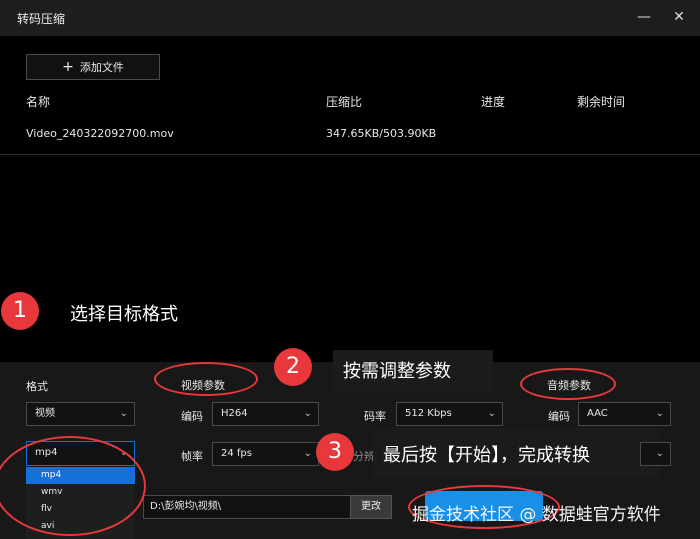 The height and width of the screenshot is (539, 700). Describe the element at coordinates (293, 367) in the screenshot. I see `step-2-badge: 2` at that location.